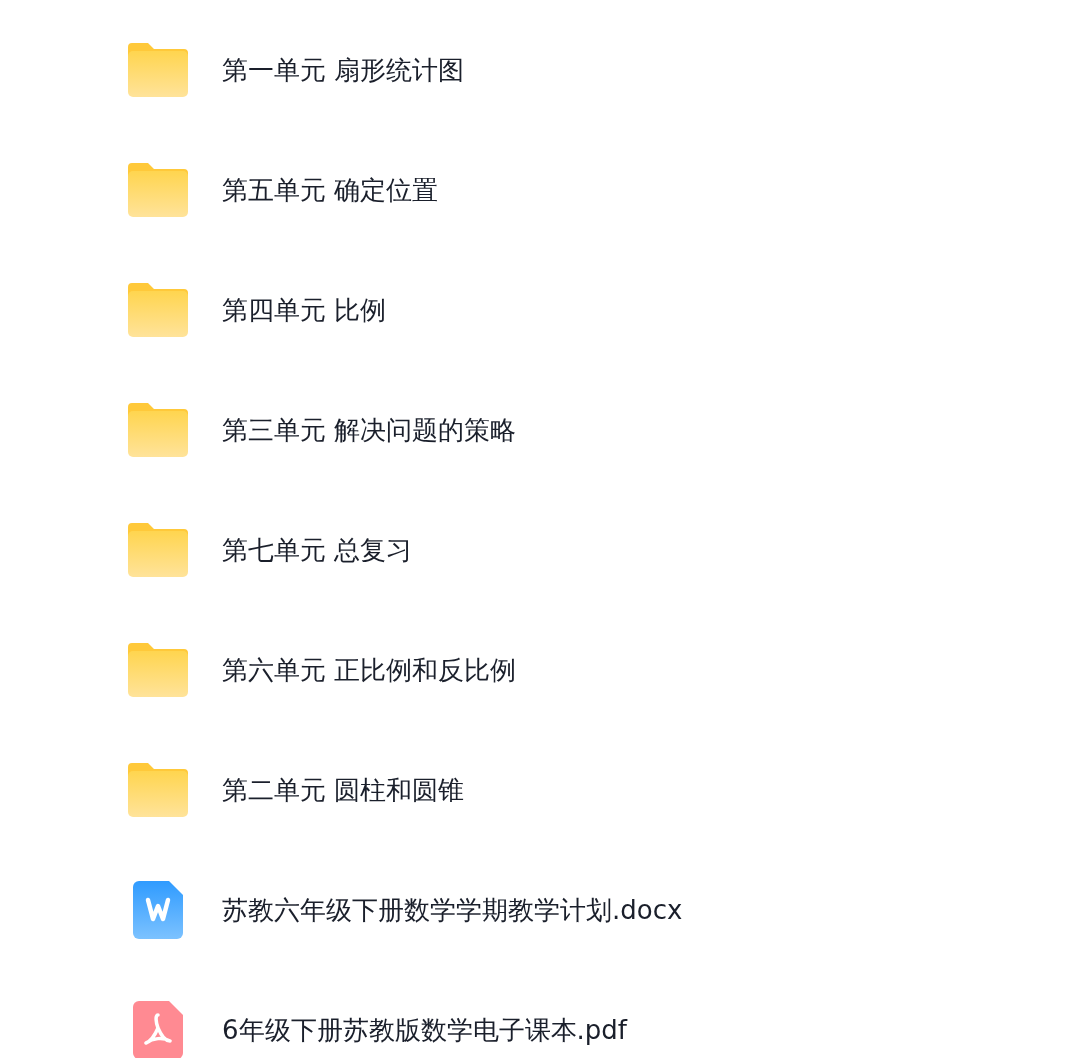 The image size is (1088, 1058). I want to click on file-name: 第三单元 解决问题的策略, so click(369, 430).